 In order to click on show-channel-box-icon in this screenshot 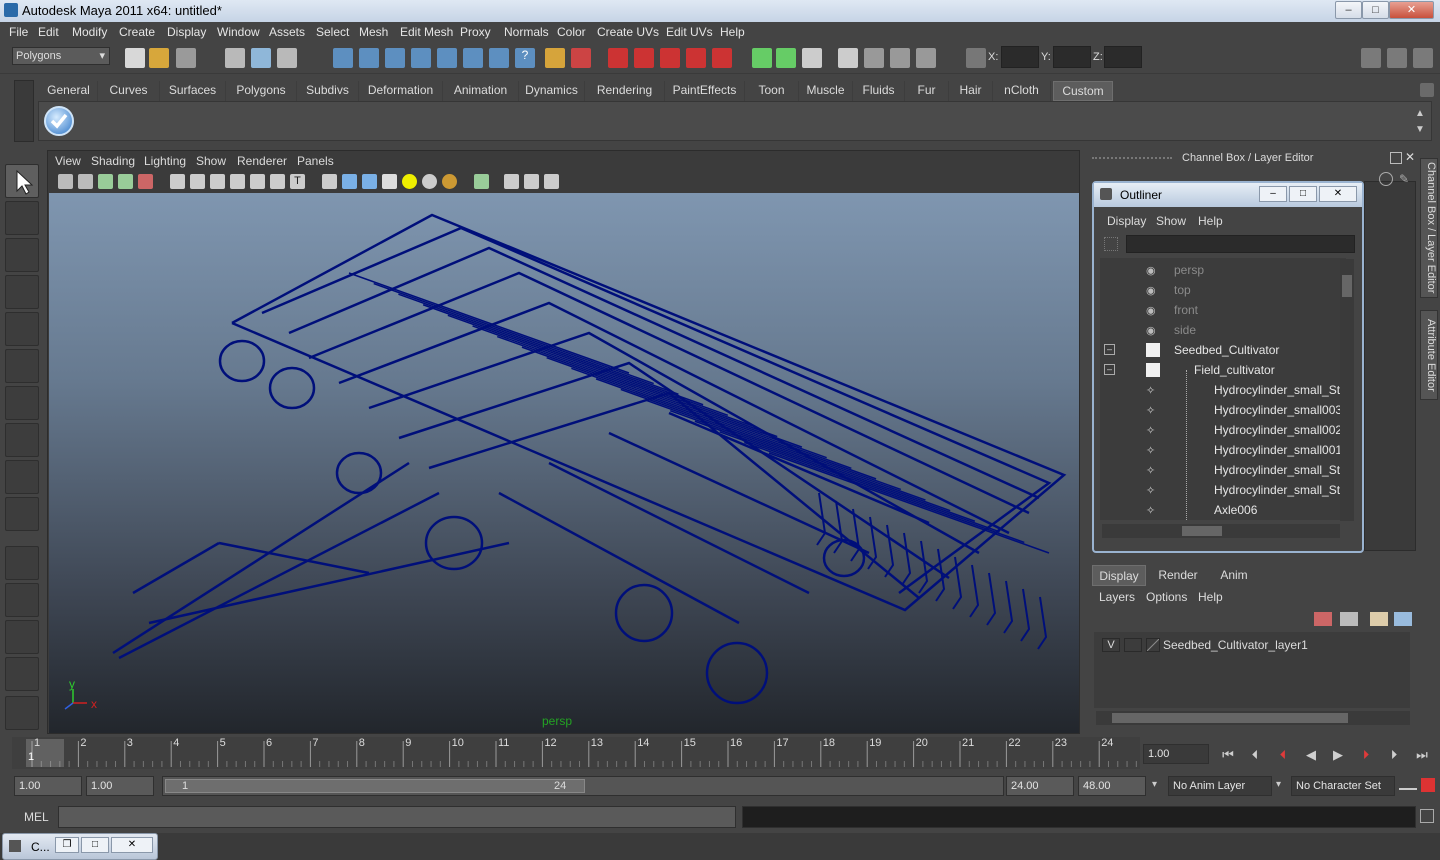, I will do `click(1371, 58)`.